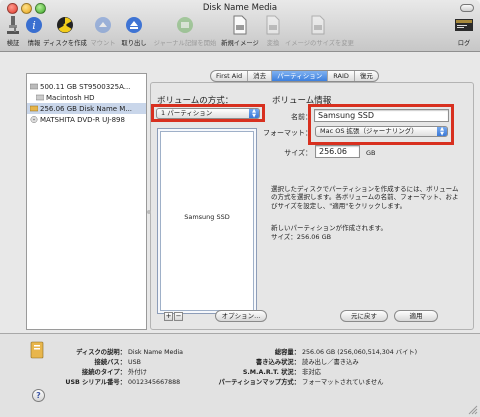 Image resolution: width=480 pixels, height=417 pixels. I want to click on partition-block: Samsung SSD, so click(207, 221).